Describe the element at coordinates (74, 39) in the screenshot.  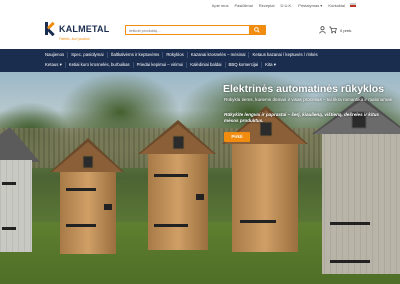
I see `logo-tagline: Patirtis, kuri jaudina` at that location.